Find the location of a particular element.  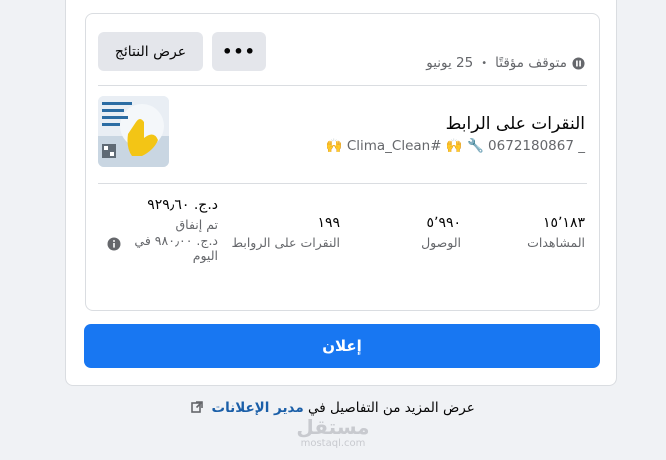

more-options-button: ••• is located at coordinates (239, 51).